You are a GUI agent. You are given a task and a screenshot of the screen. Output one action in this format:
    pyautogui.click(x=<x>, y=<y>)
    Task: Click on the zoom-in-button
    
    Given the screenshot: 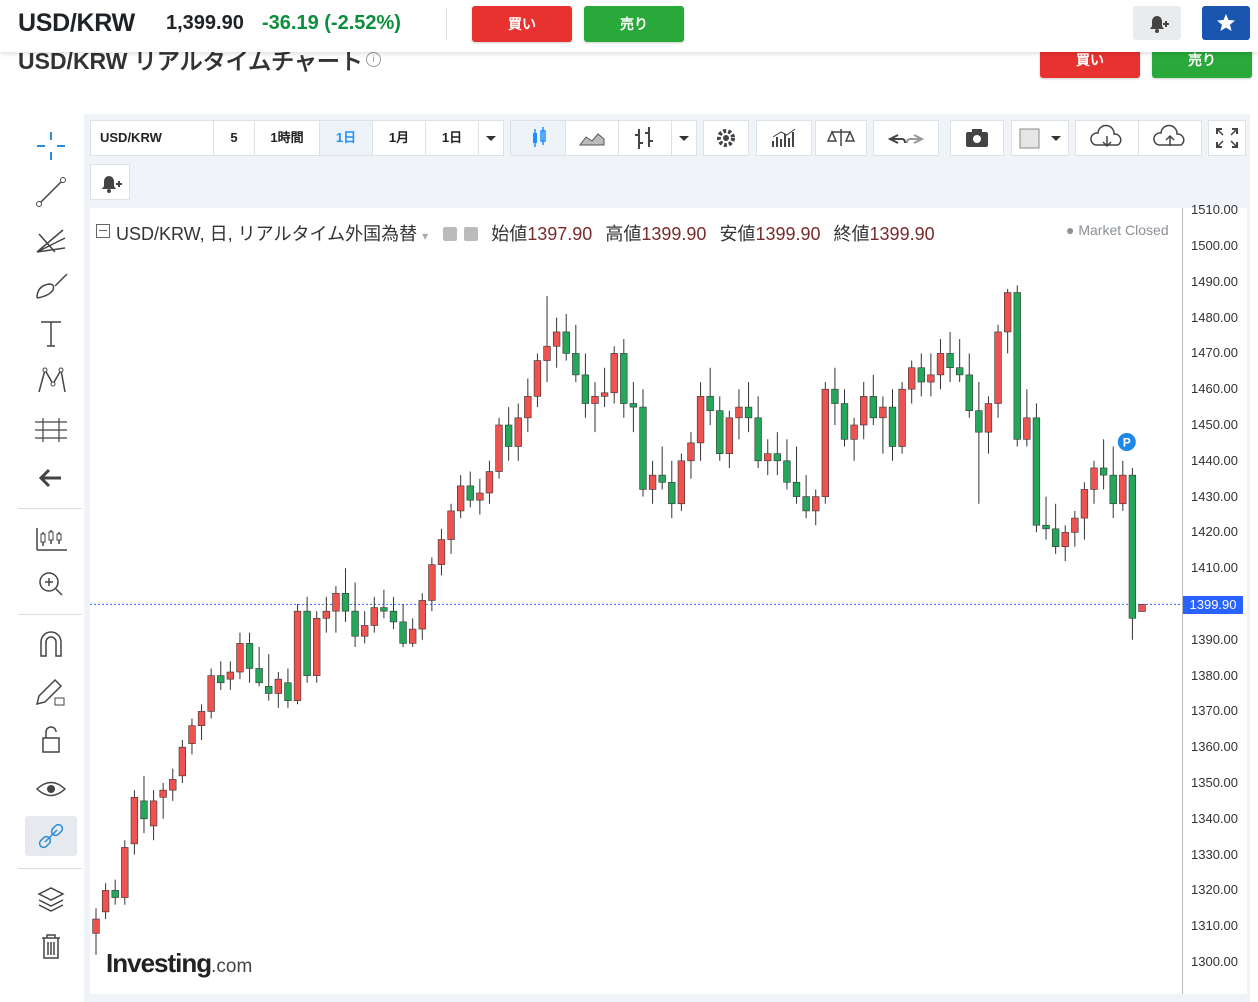 What is the action you would take?
    pyautogui.click(x=51, y=584)
    